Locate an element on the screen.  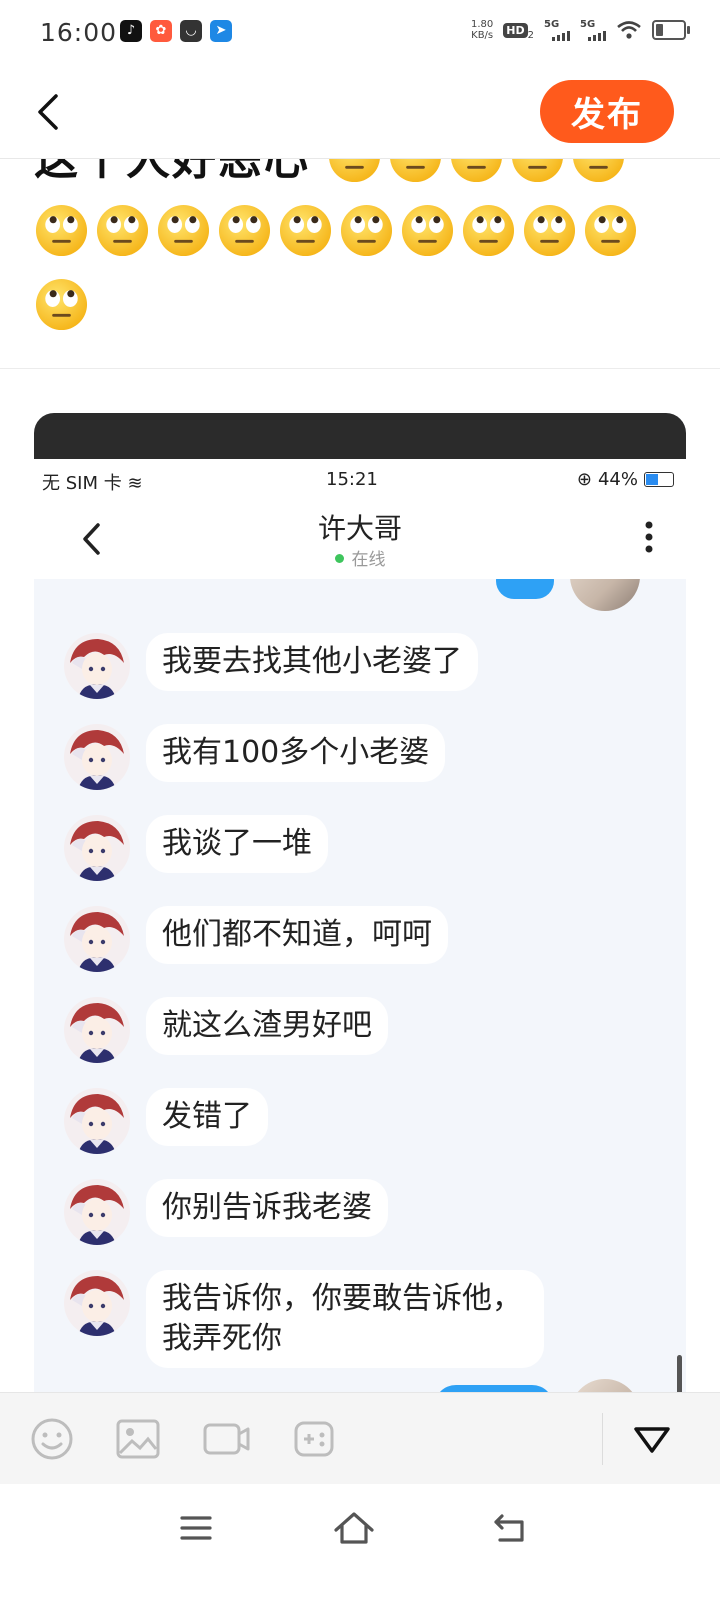
screenshot-status-bar: 无 SIM 卡 ≋ 15:21 ⊕ 44% is located at coordinates (360, 479).